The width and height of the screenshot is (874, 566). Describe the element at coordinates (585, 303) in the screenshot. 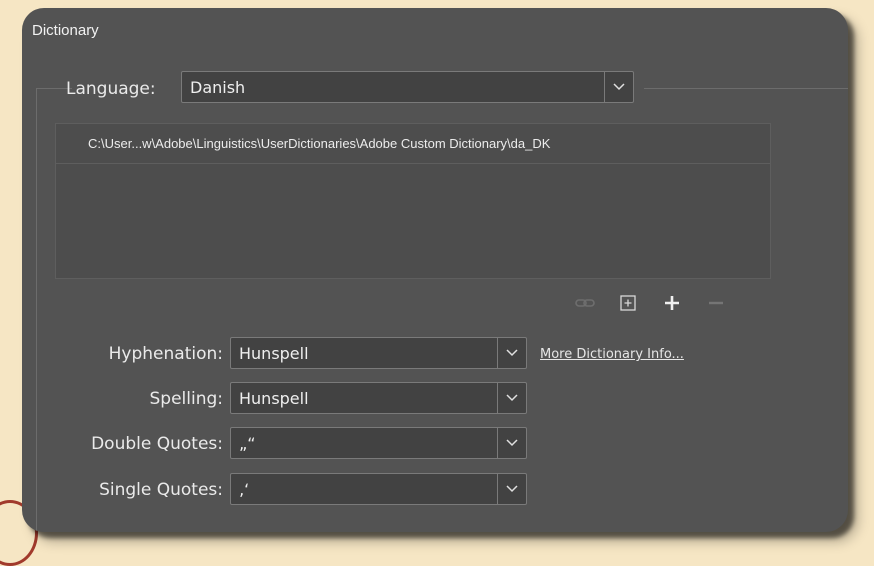

I see `link-icon` at that location.